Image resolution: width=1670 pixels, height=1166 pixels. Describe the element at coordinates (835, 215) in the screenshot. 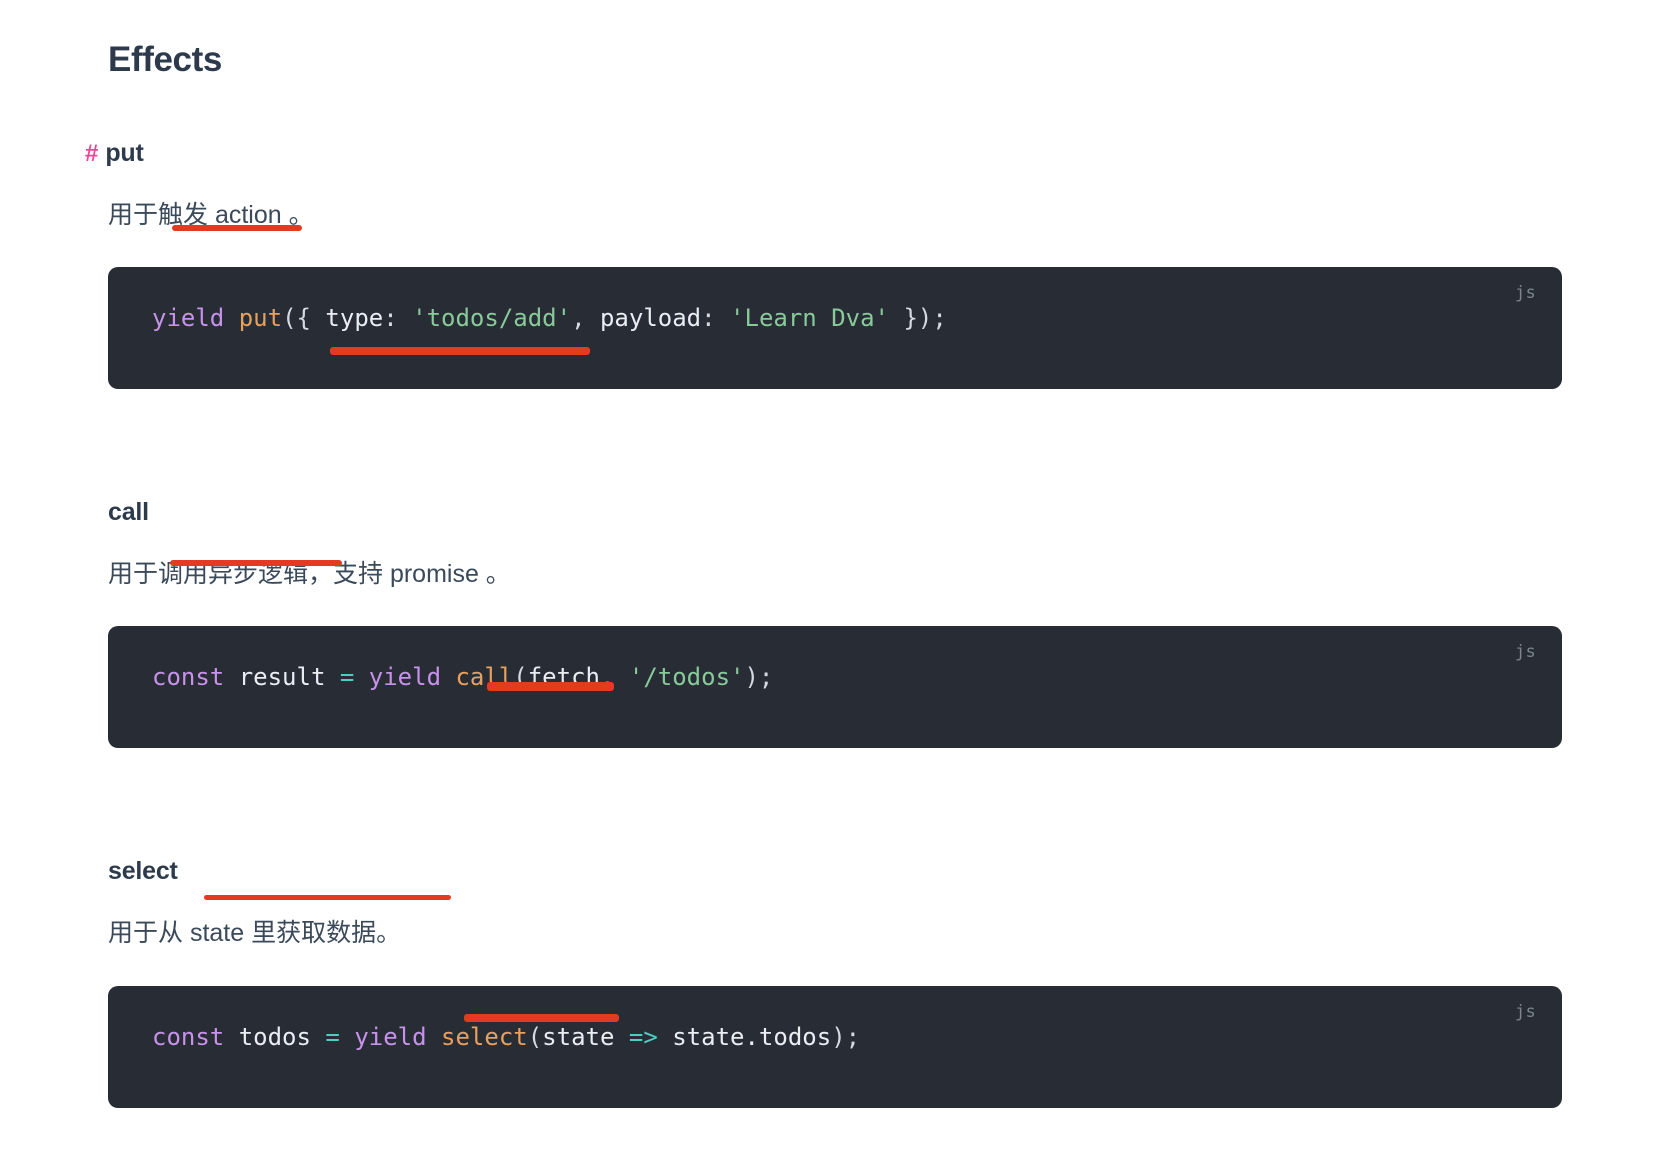

I see `section-description-put: 用于触发 action 。` at that location.